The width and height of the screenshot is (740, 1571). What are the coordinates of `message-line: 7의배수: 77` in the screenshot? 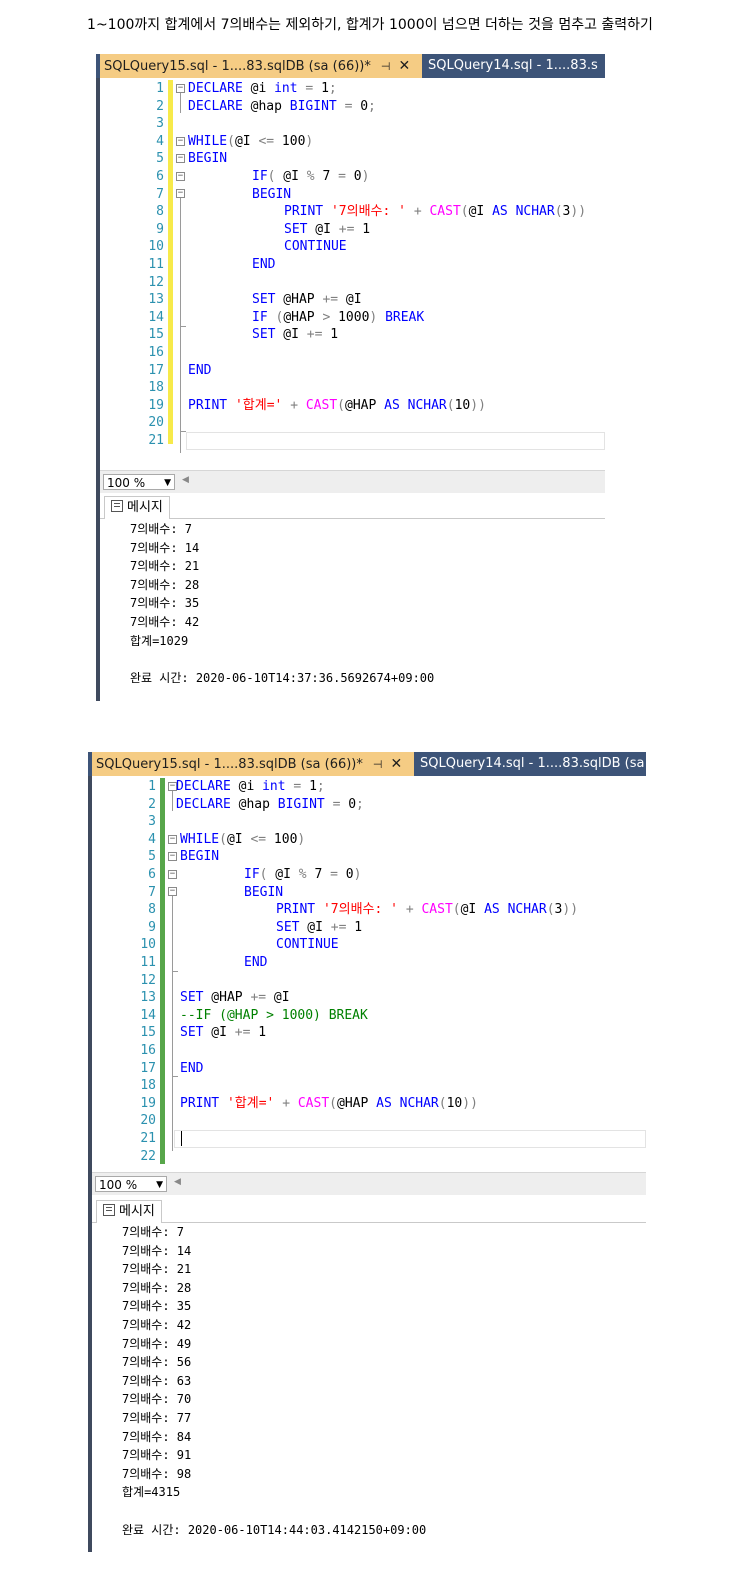 It's located at (157, 1418).